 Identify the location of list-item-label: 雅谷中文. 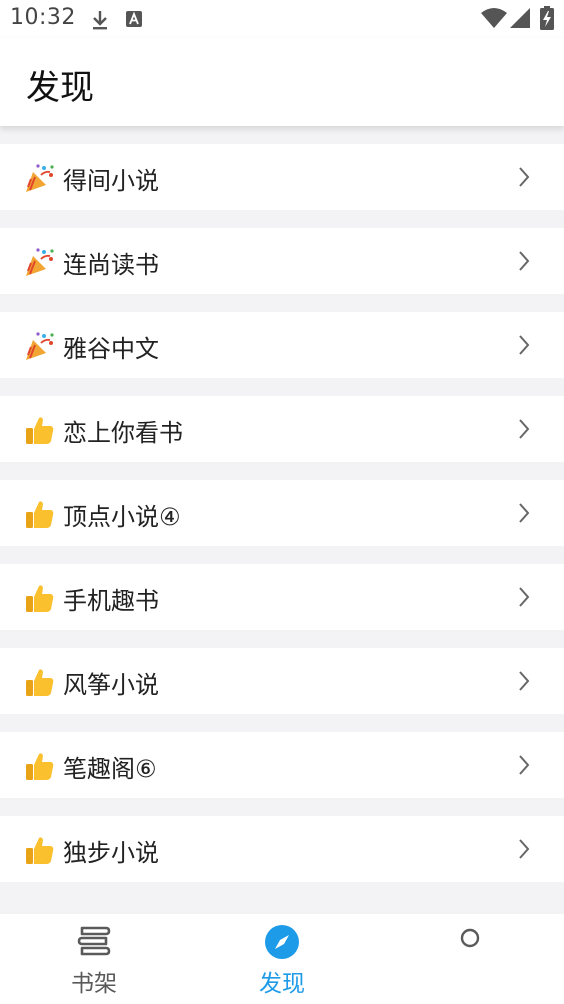
(111, 349).